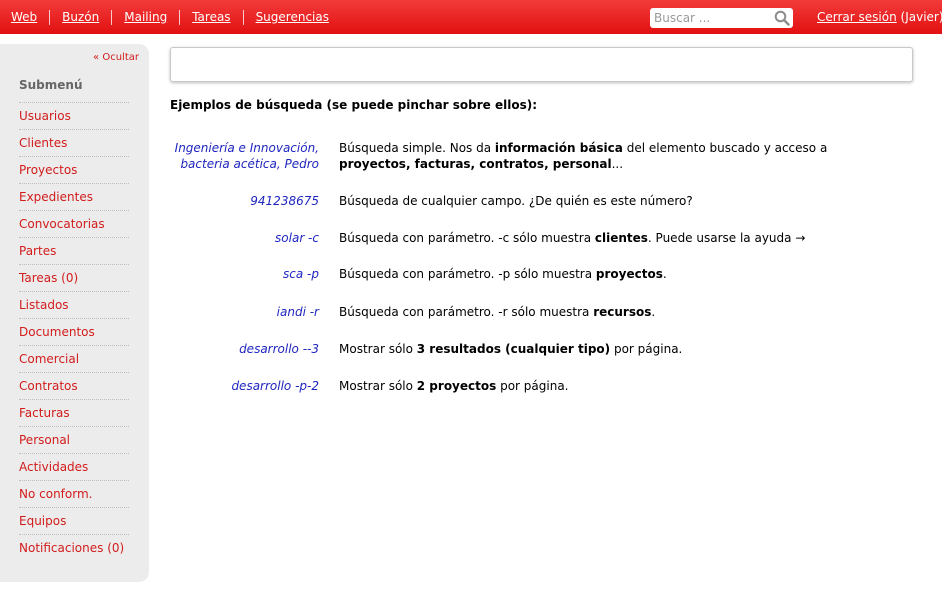 Image resolution: width=942 pixels, height=590 pixels. I want to click on description-emphasis: clientes, so click(621, 238).